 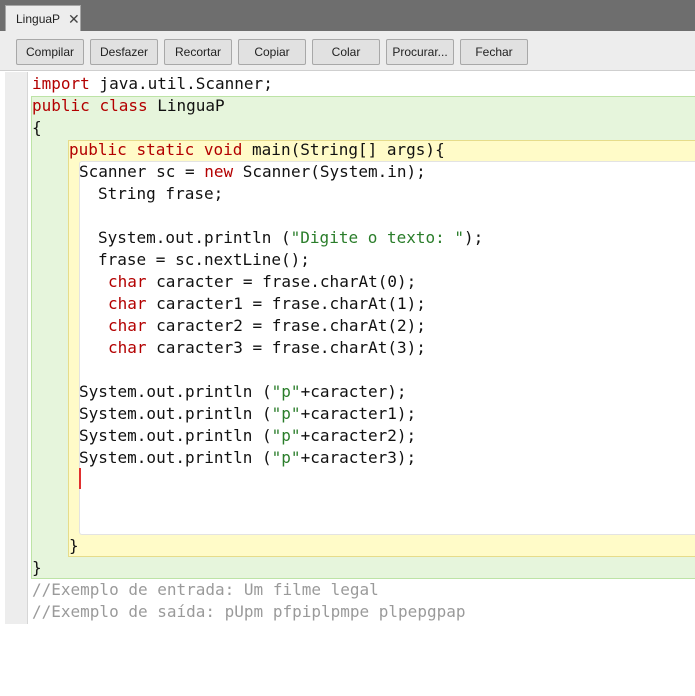 I want to click on code-line: System.out.println ("p"+caracter1);, so click(x=248, y=413).